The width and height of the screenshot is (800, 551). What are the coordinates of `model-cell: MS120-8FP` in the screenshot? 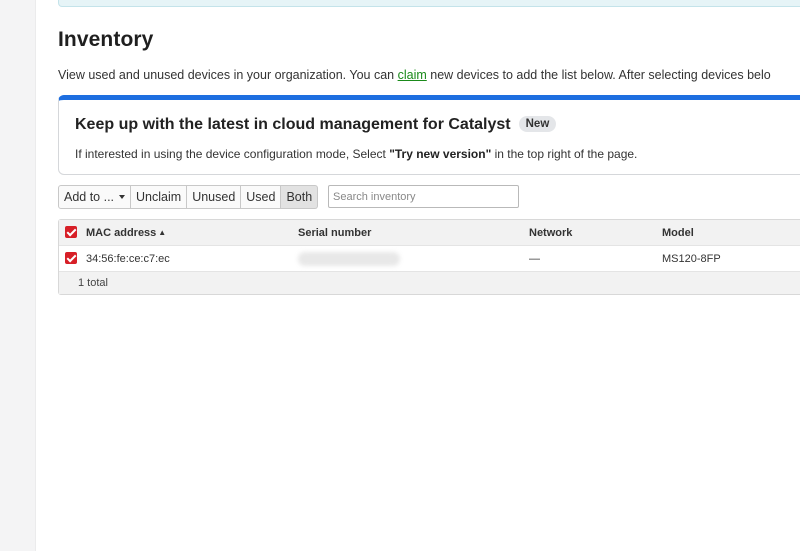 It's located at (691, 258).